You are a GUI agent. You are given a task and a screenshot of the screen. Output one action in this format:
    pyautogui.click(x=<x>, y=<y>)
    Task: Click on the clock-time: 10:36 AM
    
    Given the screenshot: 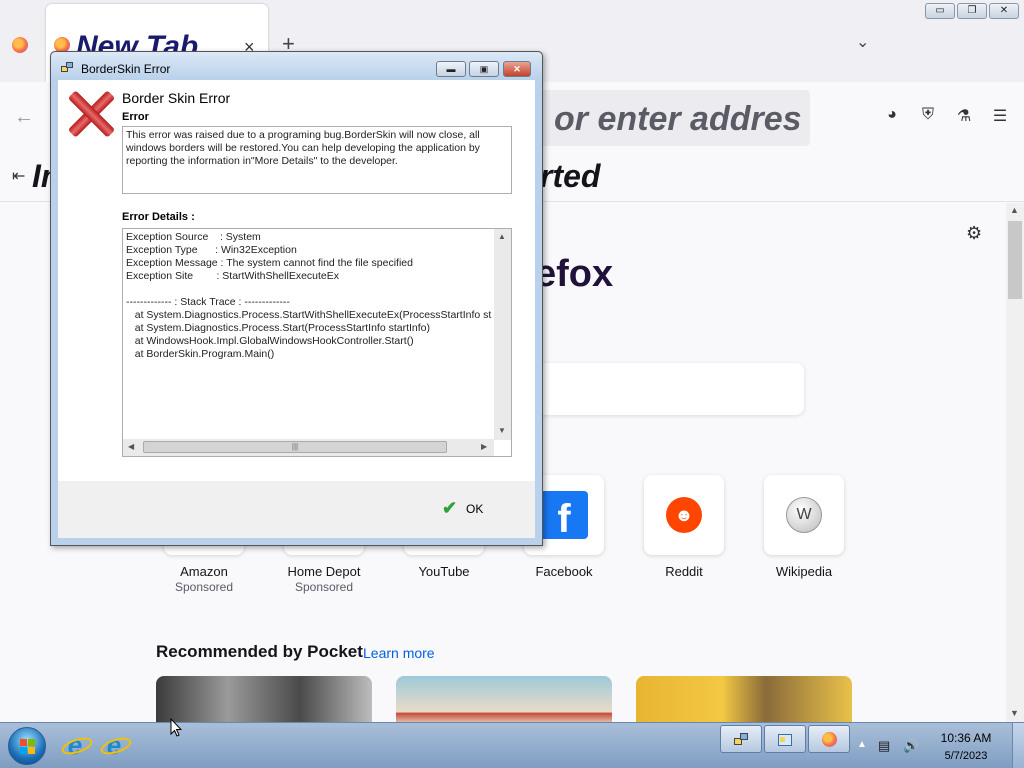 What is the action you would take?
    pyautogui.click(x=966, y=738)
    